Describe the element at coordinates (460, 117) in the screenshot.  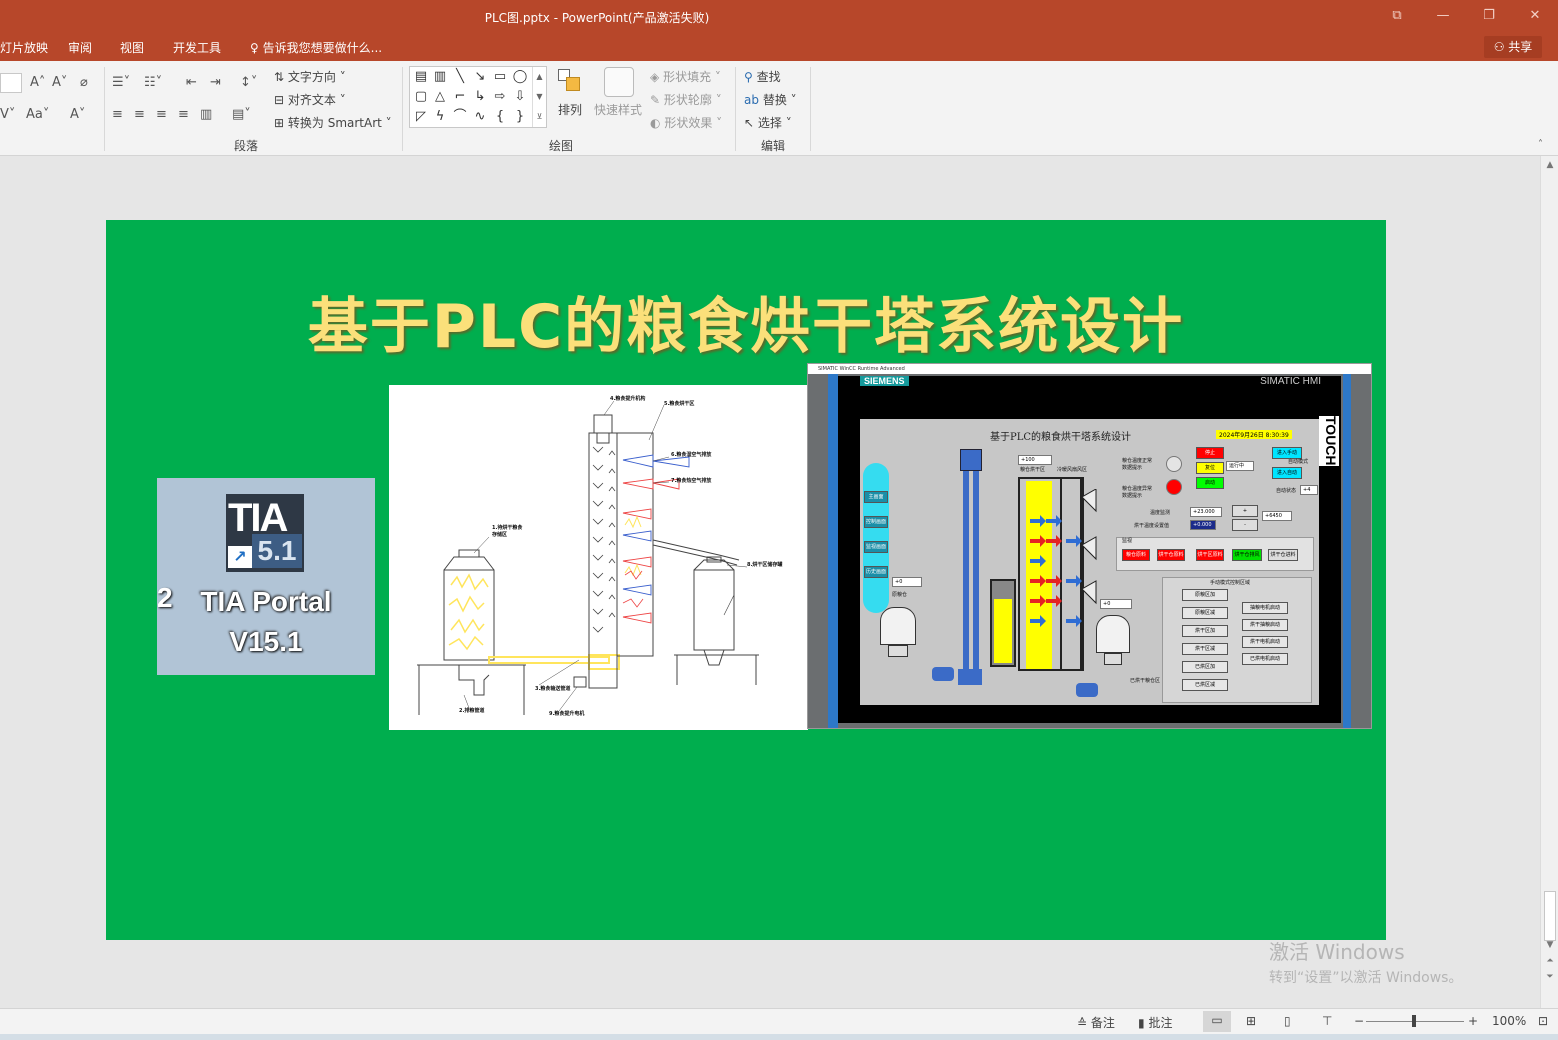
I see `arc-shape-icon: ⌒` at that location.